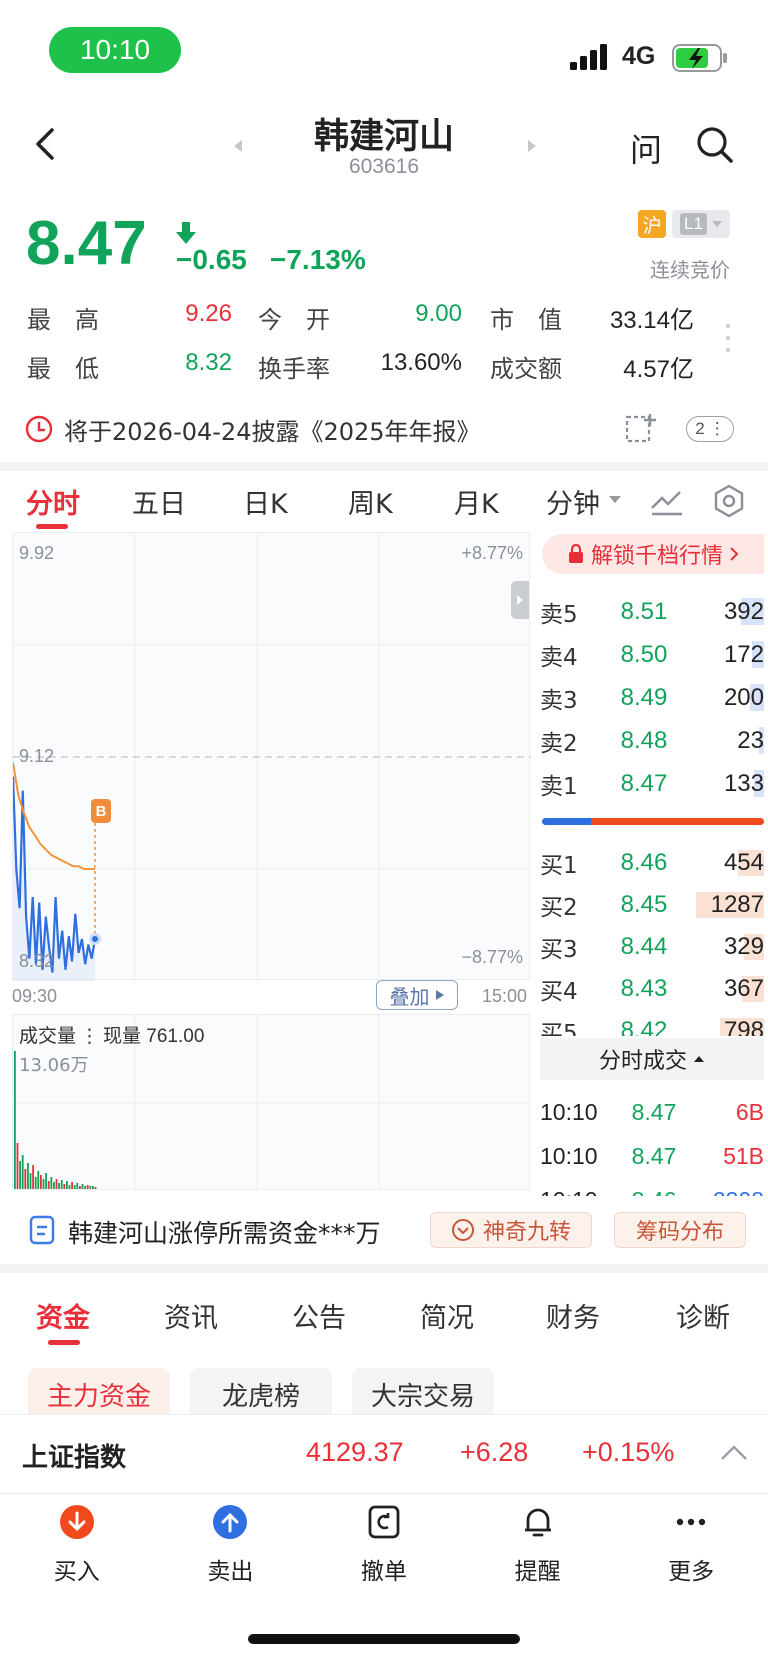  What do you see at coordinates (95, 939) in the screenshot?
I see `current-price-dot` at bounding box center [95, 939].